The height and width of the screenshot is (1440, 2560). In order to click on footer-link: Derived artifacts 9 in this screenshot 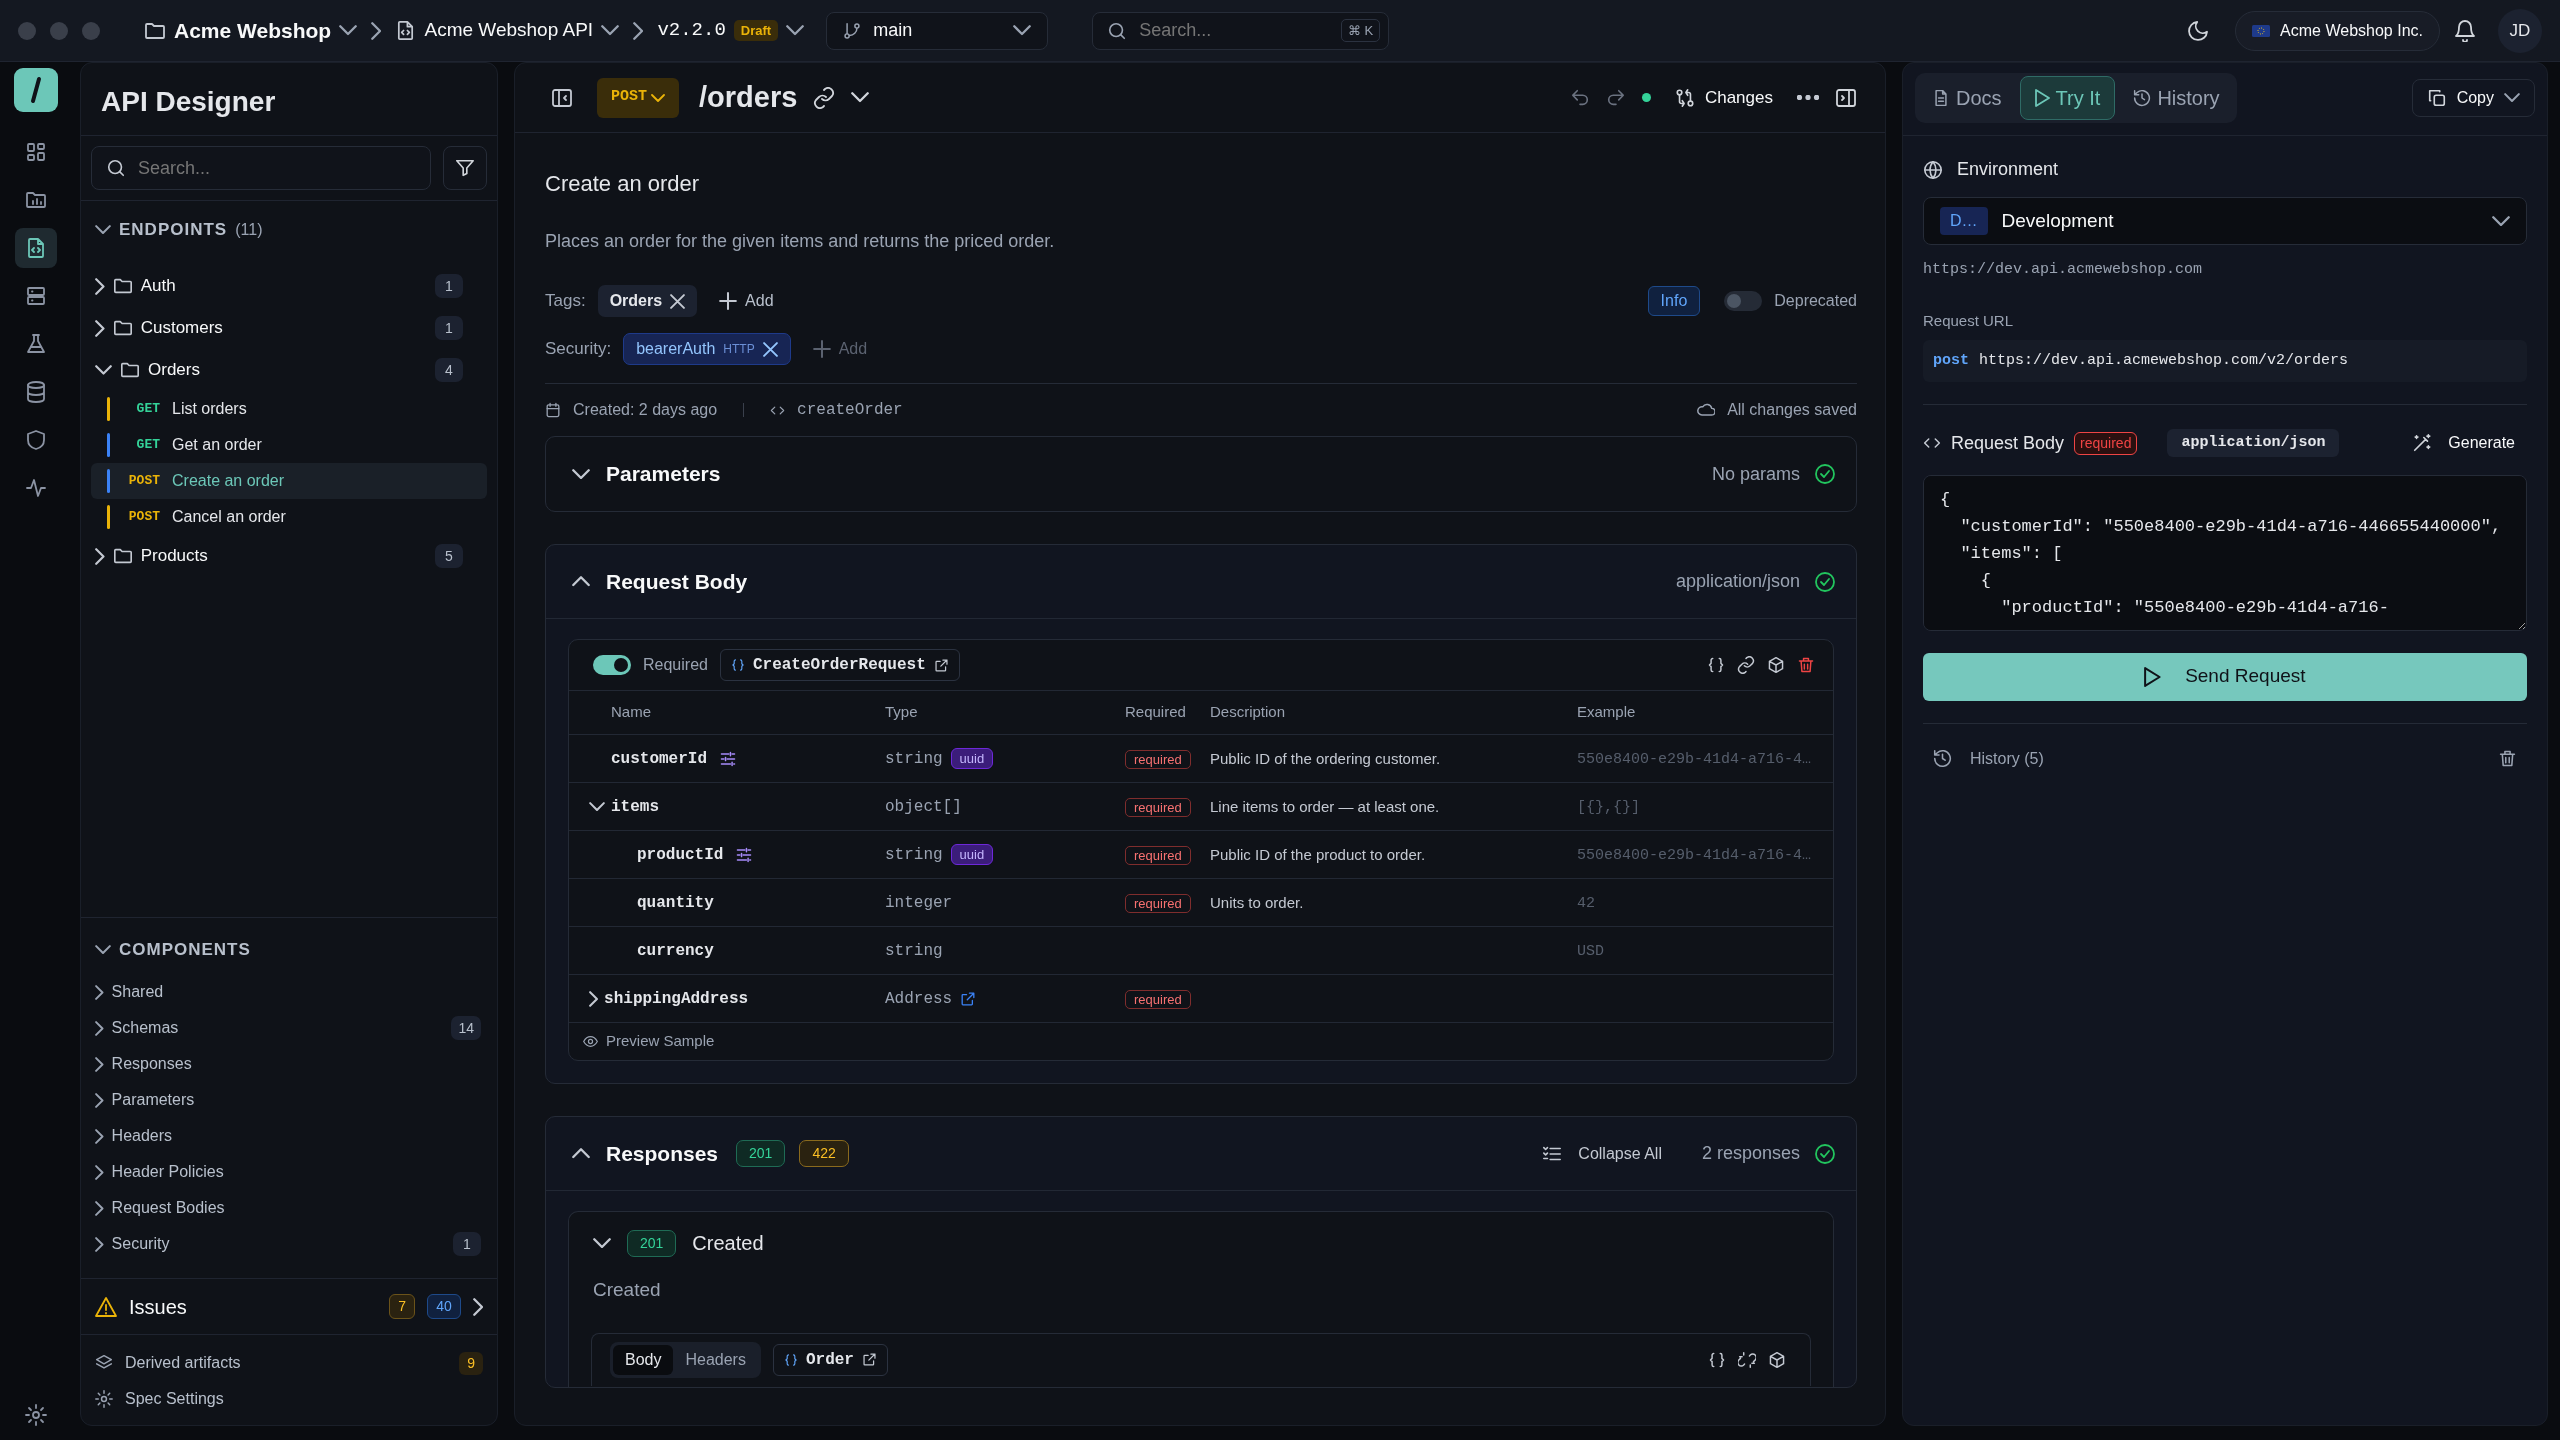, I will do `click(289, 1363)`.